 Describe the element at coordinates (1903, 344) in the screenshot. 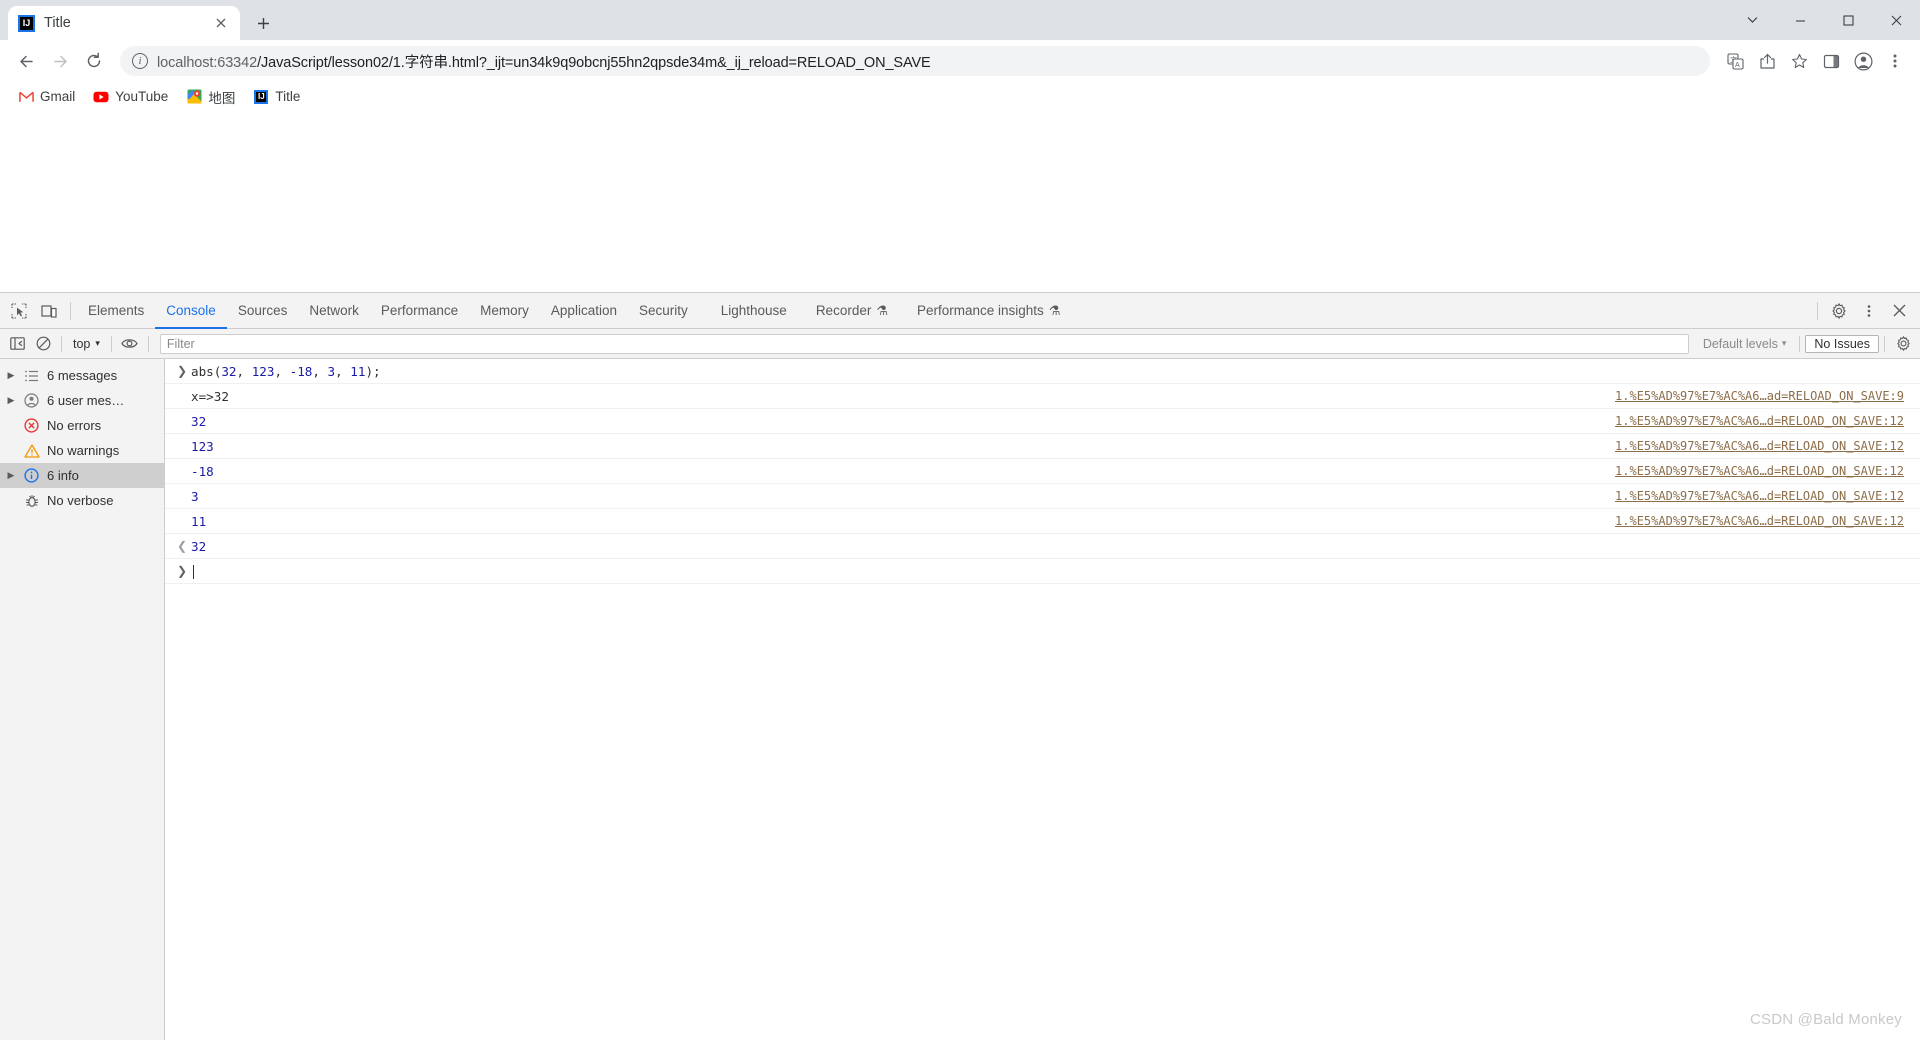

I see `console-settings-gear-icon` at that location.